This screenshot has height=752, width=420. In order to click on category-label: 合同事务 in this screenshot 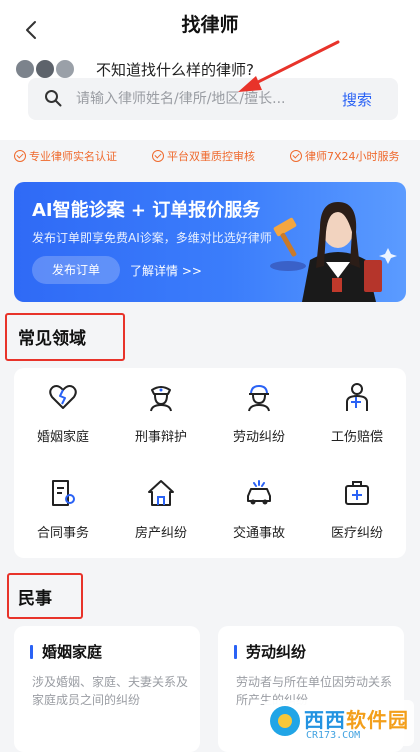, I will do `click(62, 533)`.